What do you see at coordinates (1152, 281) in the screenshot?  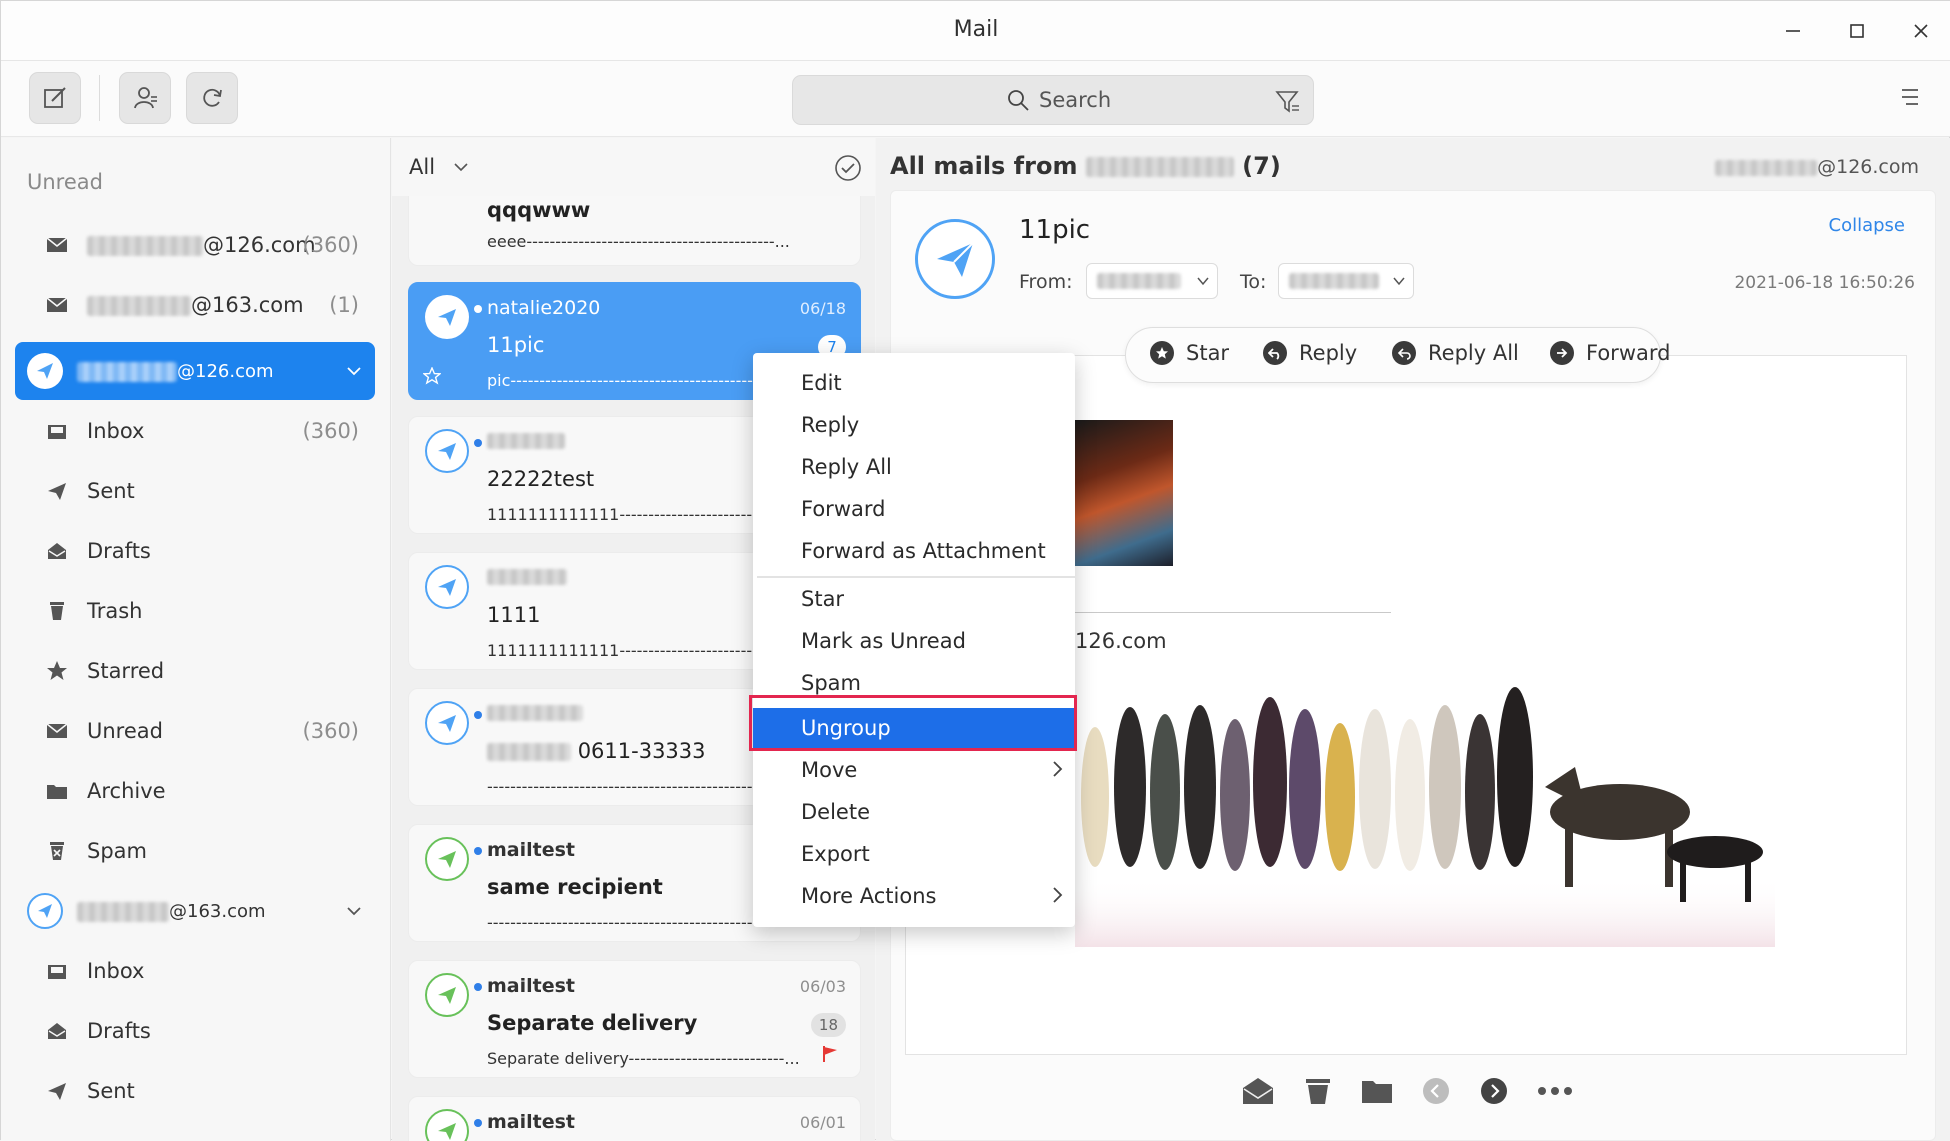 I see `from-dropdown` at bounding box center [1152, 281].